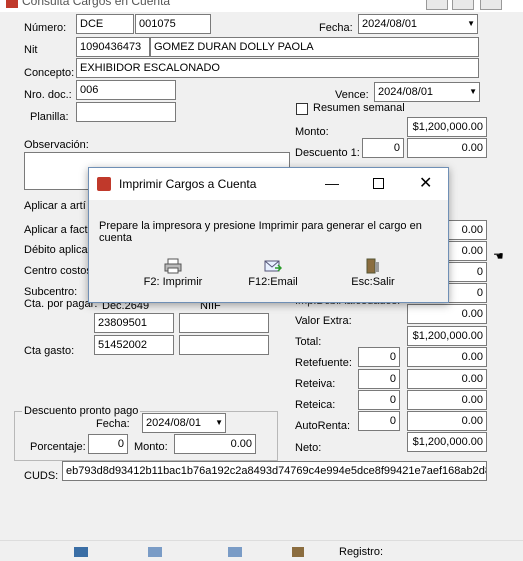 The height and width of the screenshot is (561, 523). I want to click on descuento1-label: Descuento 1:, so click(327, 153).